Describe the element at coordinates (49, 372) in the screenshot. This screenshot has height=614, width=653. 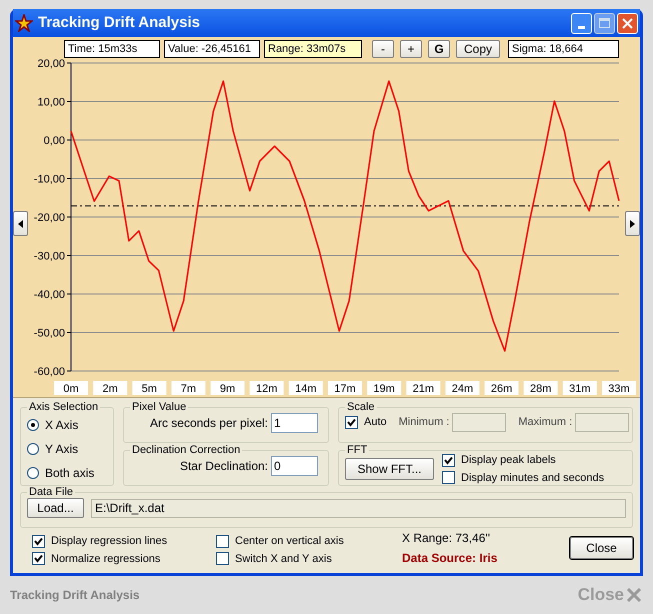
I see `y-tick-label: -60,00` at that location.